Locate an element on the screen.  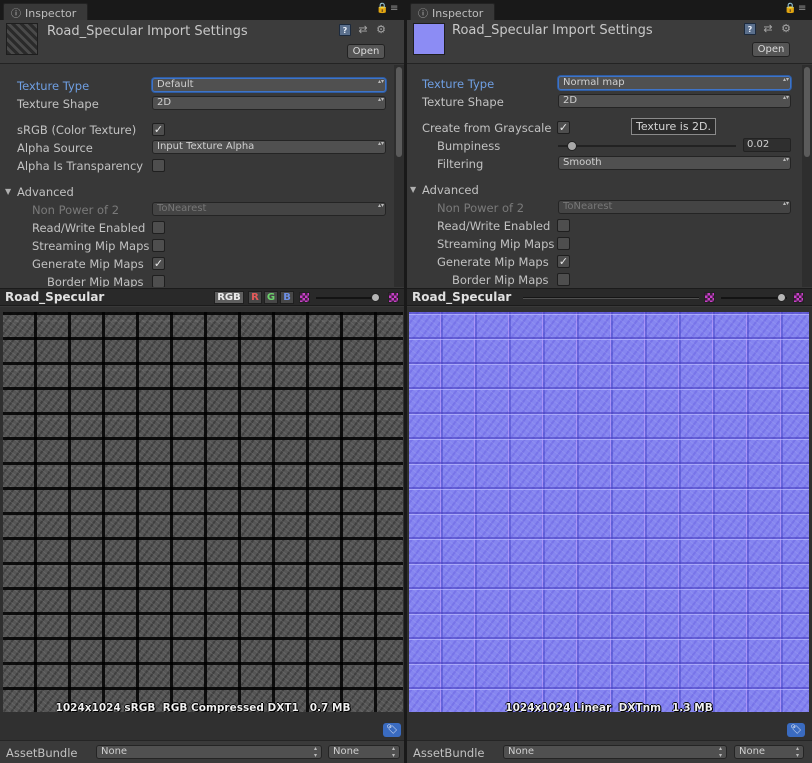
row-bumpiness: Bumpiness 0.02 is located at coordinates (604, 146).